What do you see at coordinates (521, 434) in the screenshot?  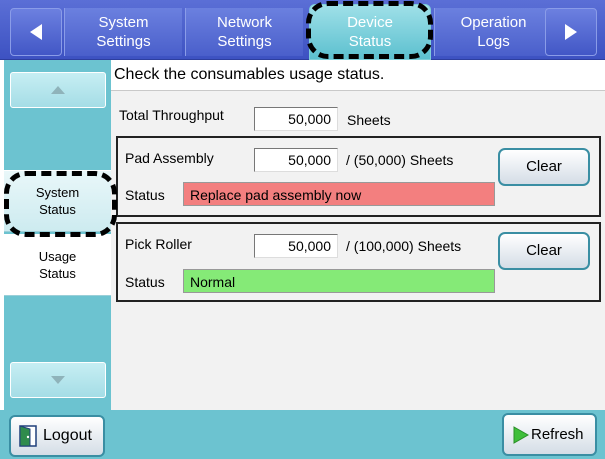 I see `play-icon` at bounding box center [521, 434].